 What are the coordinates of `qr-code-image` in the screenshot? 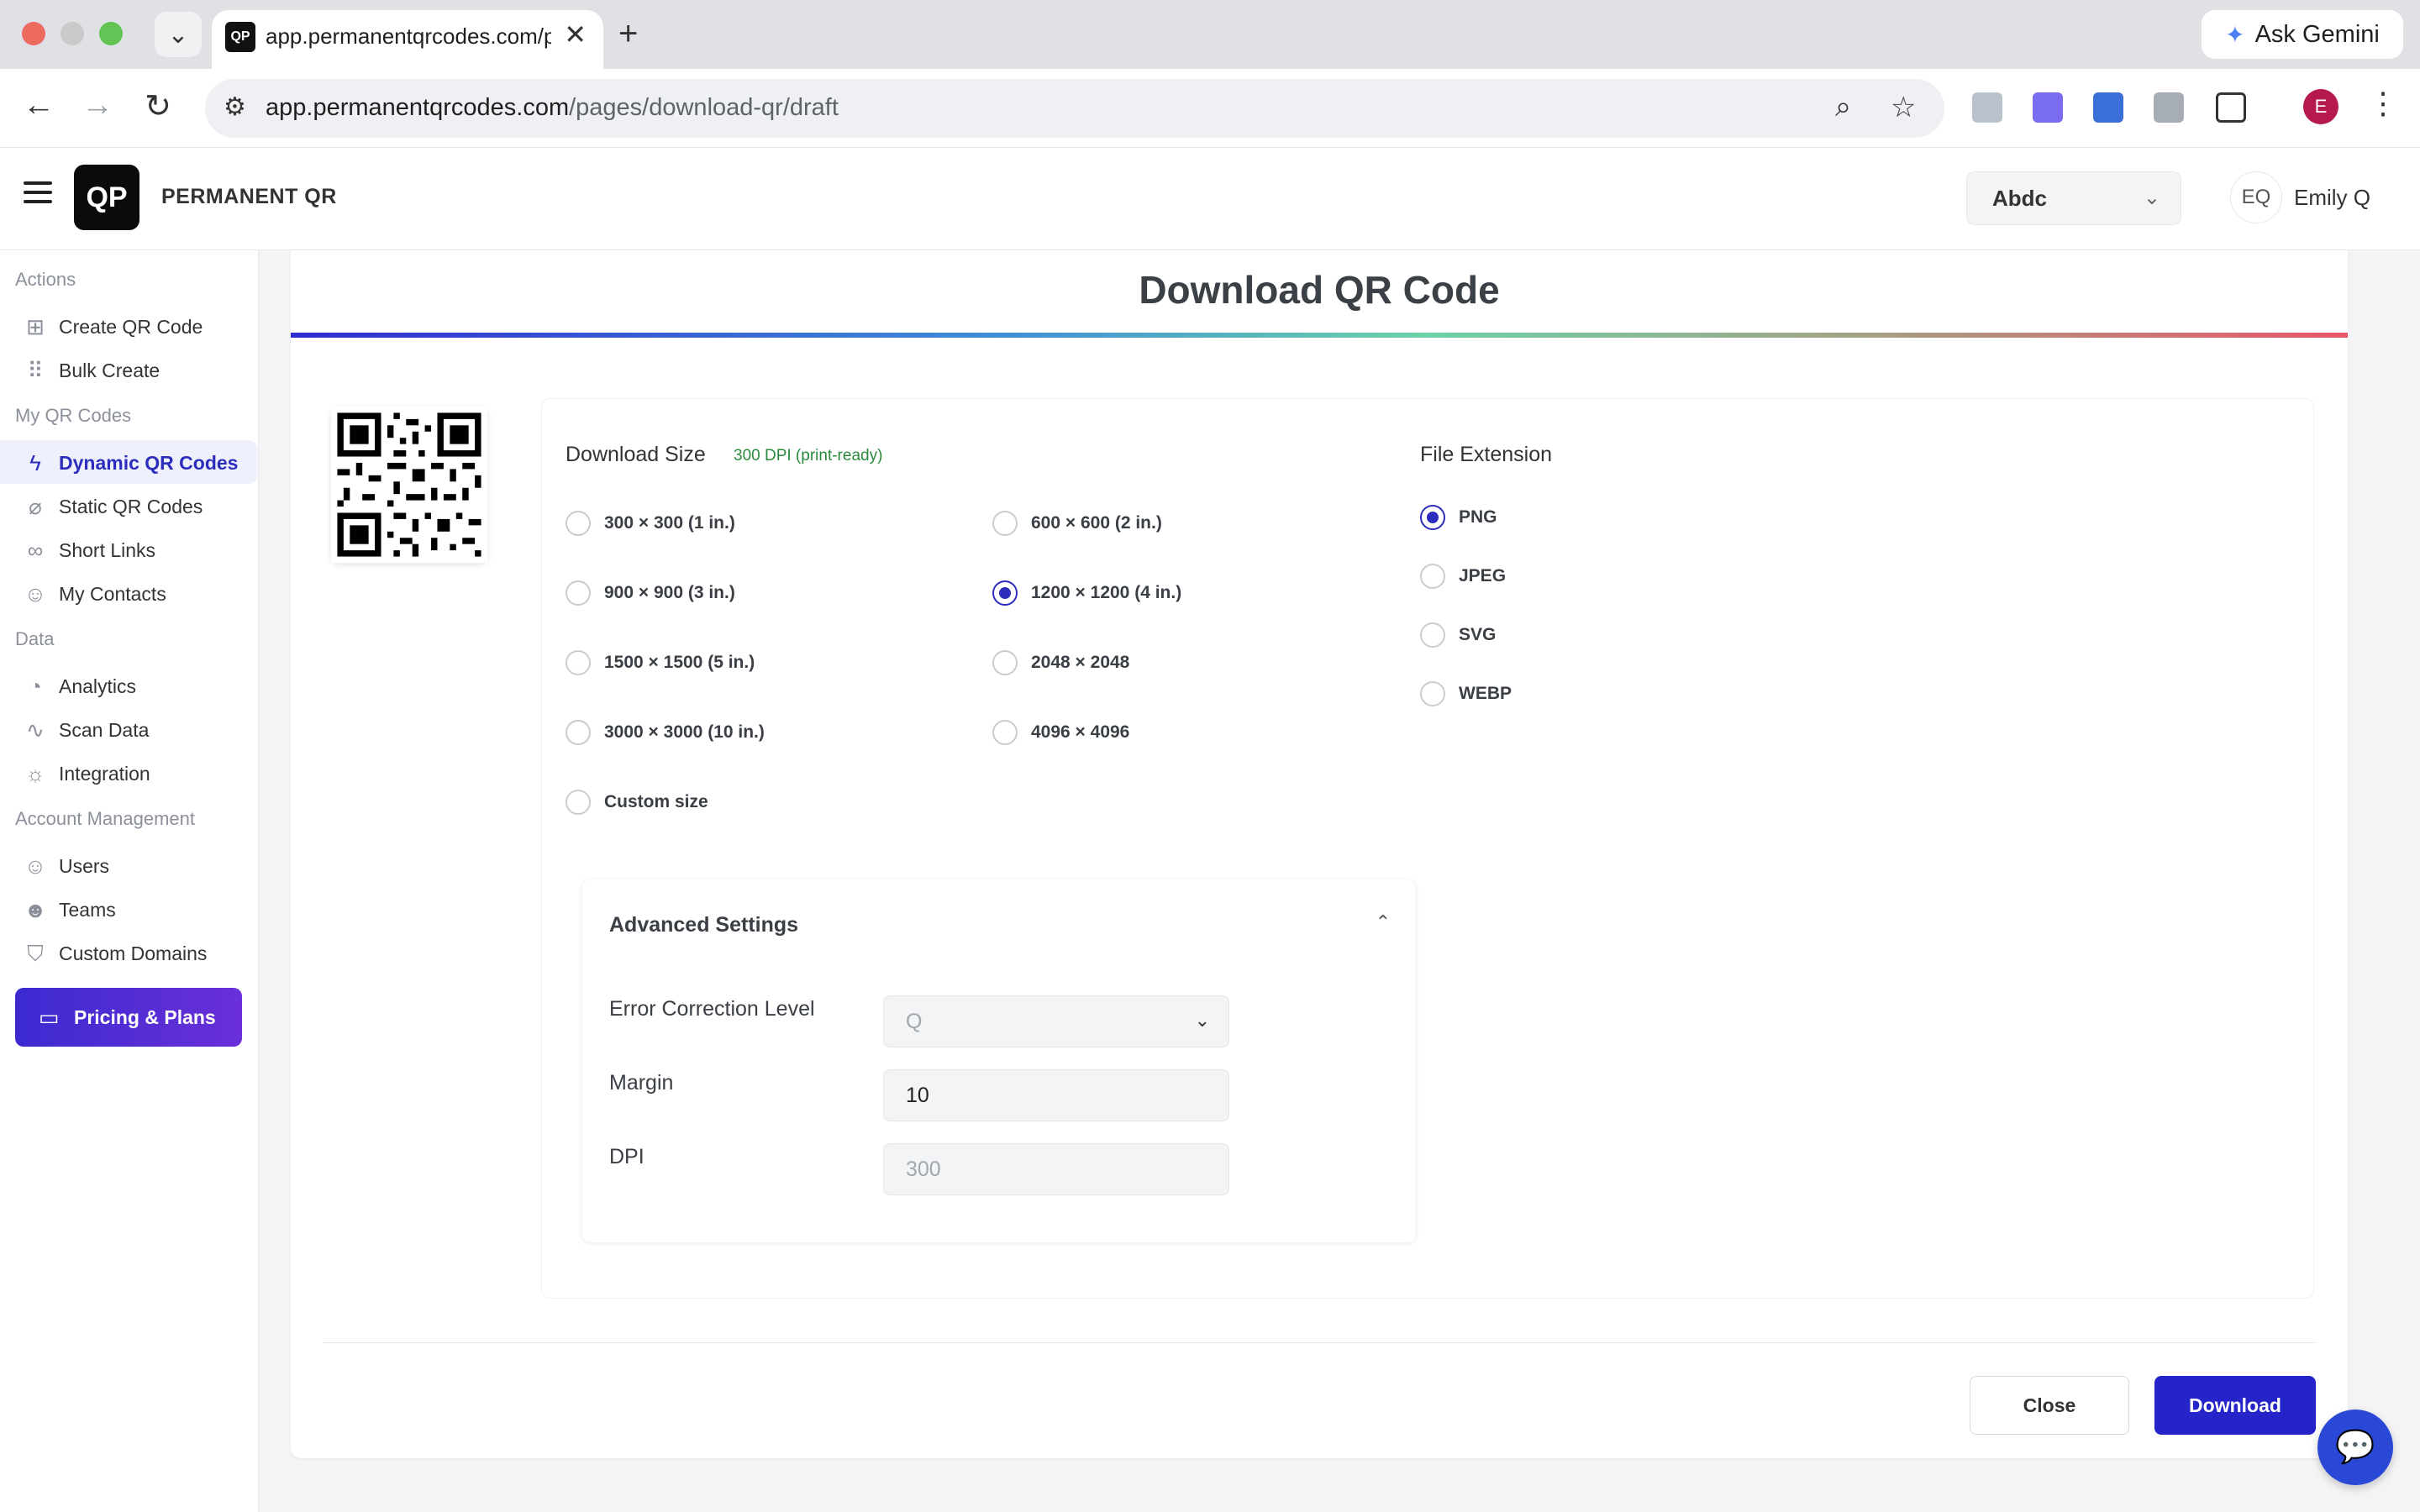 It's located at (409, 485).